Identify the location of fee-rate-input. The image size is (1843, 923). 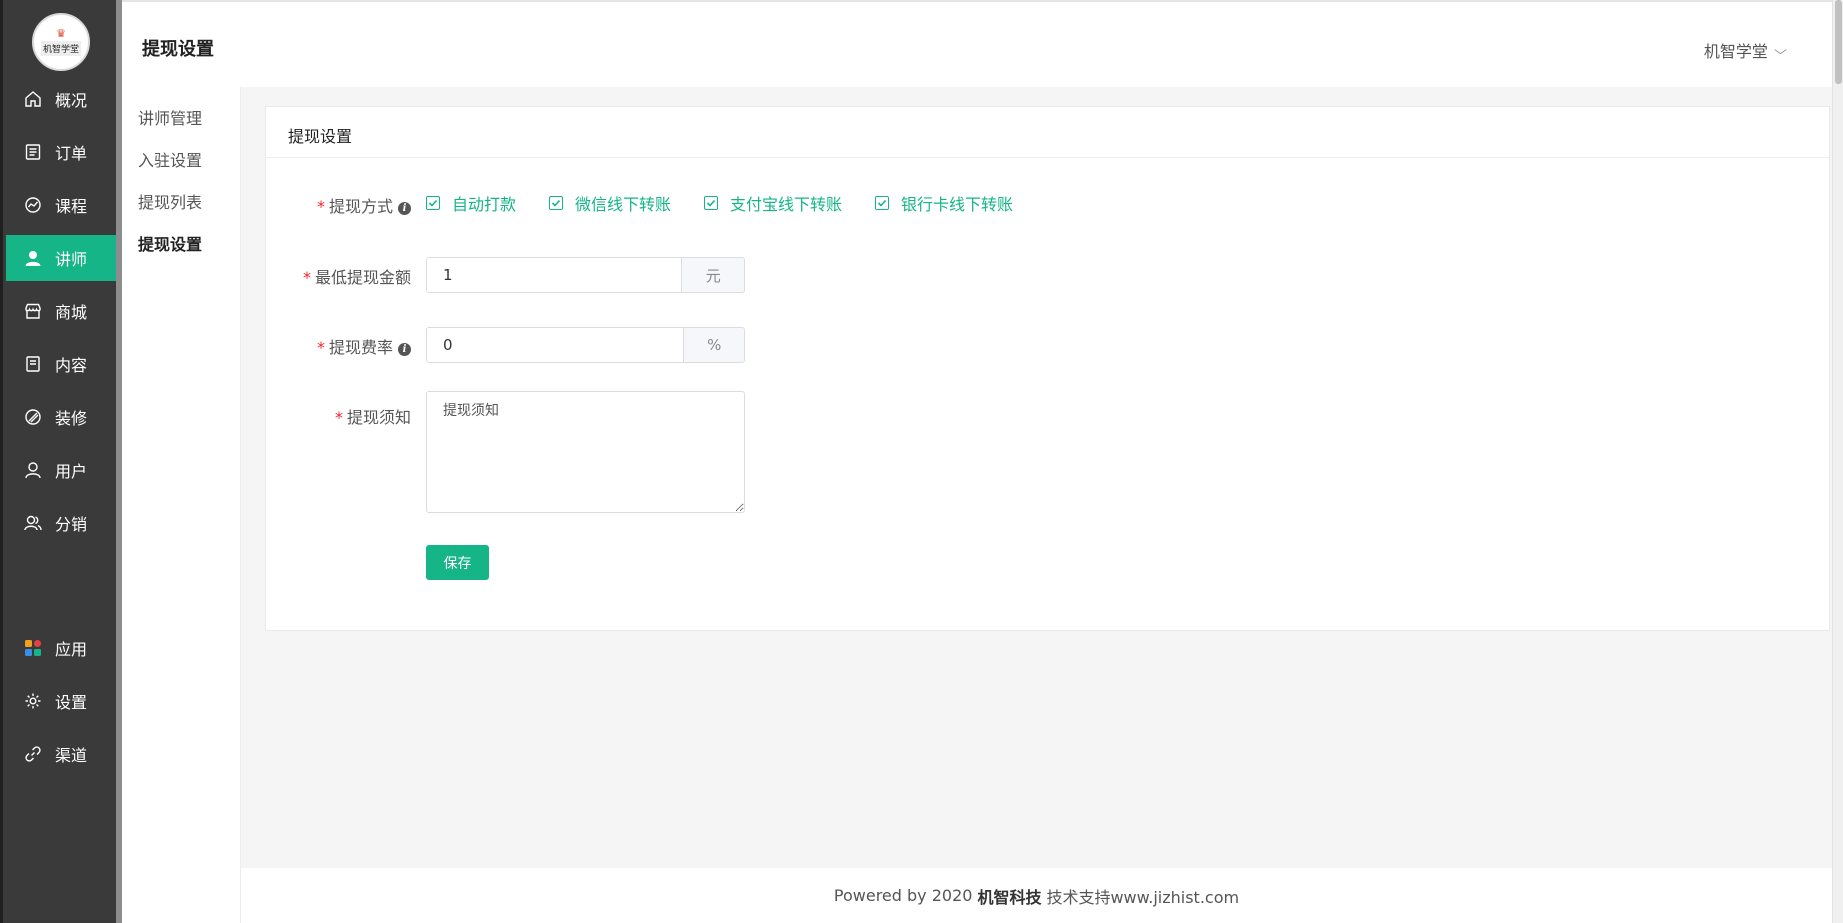
(555, 345).